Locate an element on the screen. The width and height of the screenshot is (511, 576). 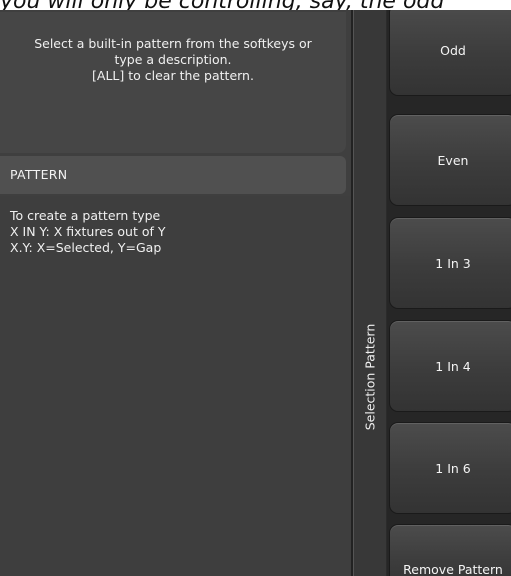
help-line-2: X IN Y: X fixtures out of Y is located at coordinates (88, 231).